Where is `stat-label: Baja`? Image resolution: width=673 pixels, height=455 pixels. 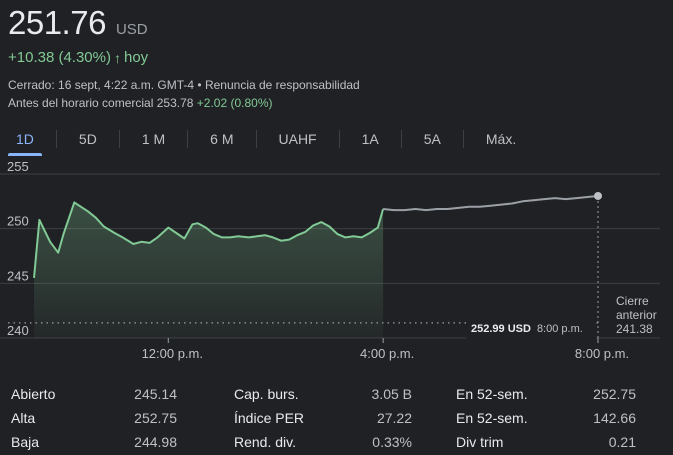
stat-label: Baja is located at coordinates (25, 442).